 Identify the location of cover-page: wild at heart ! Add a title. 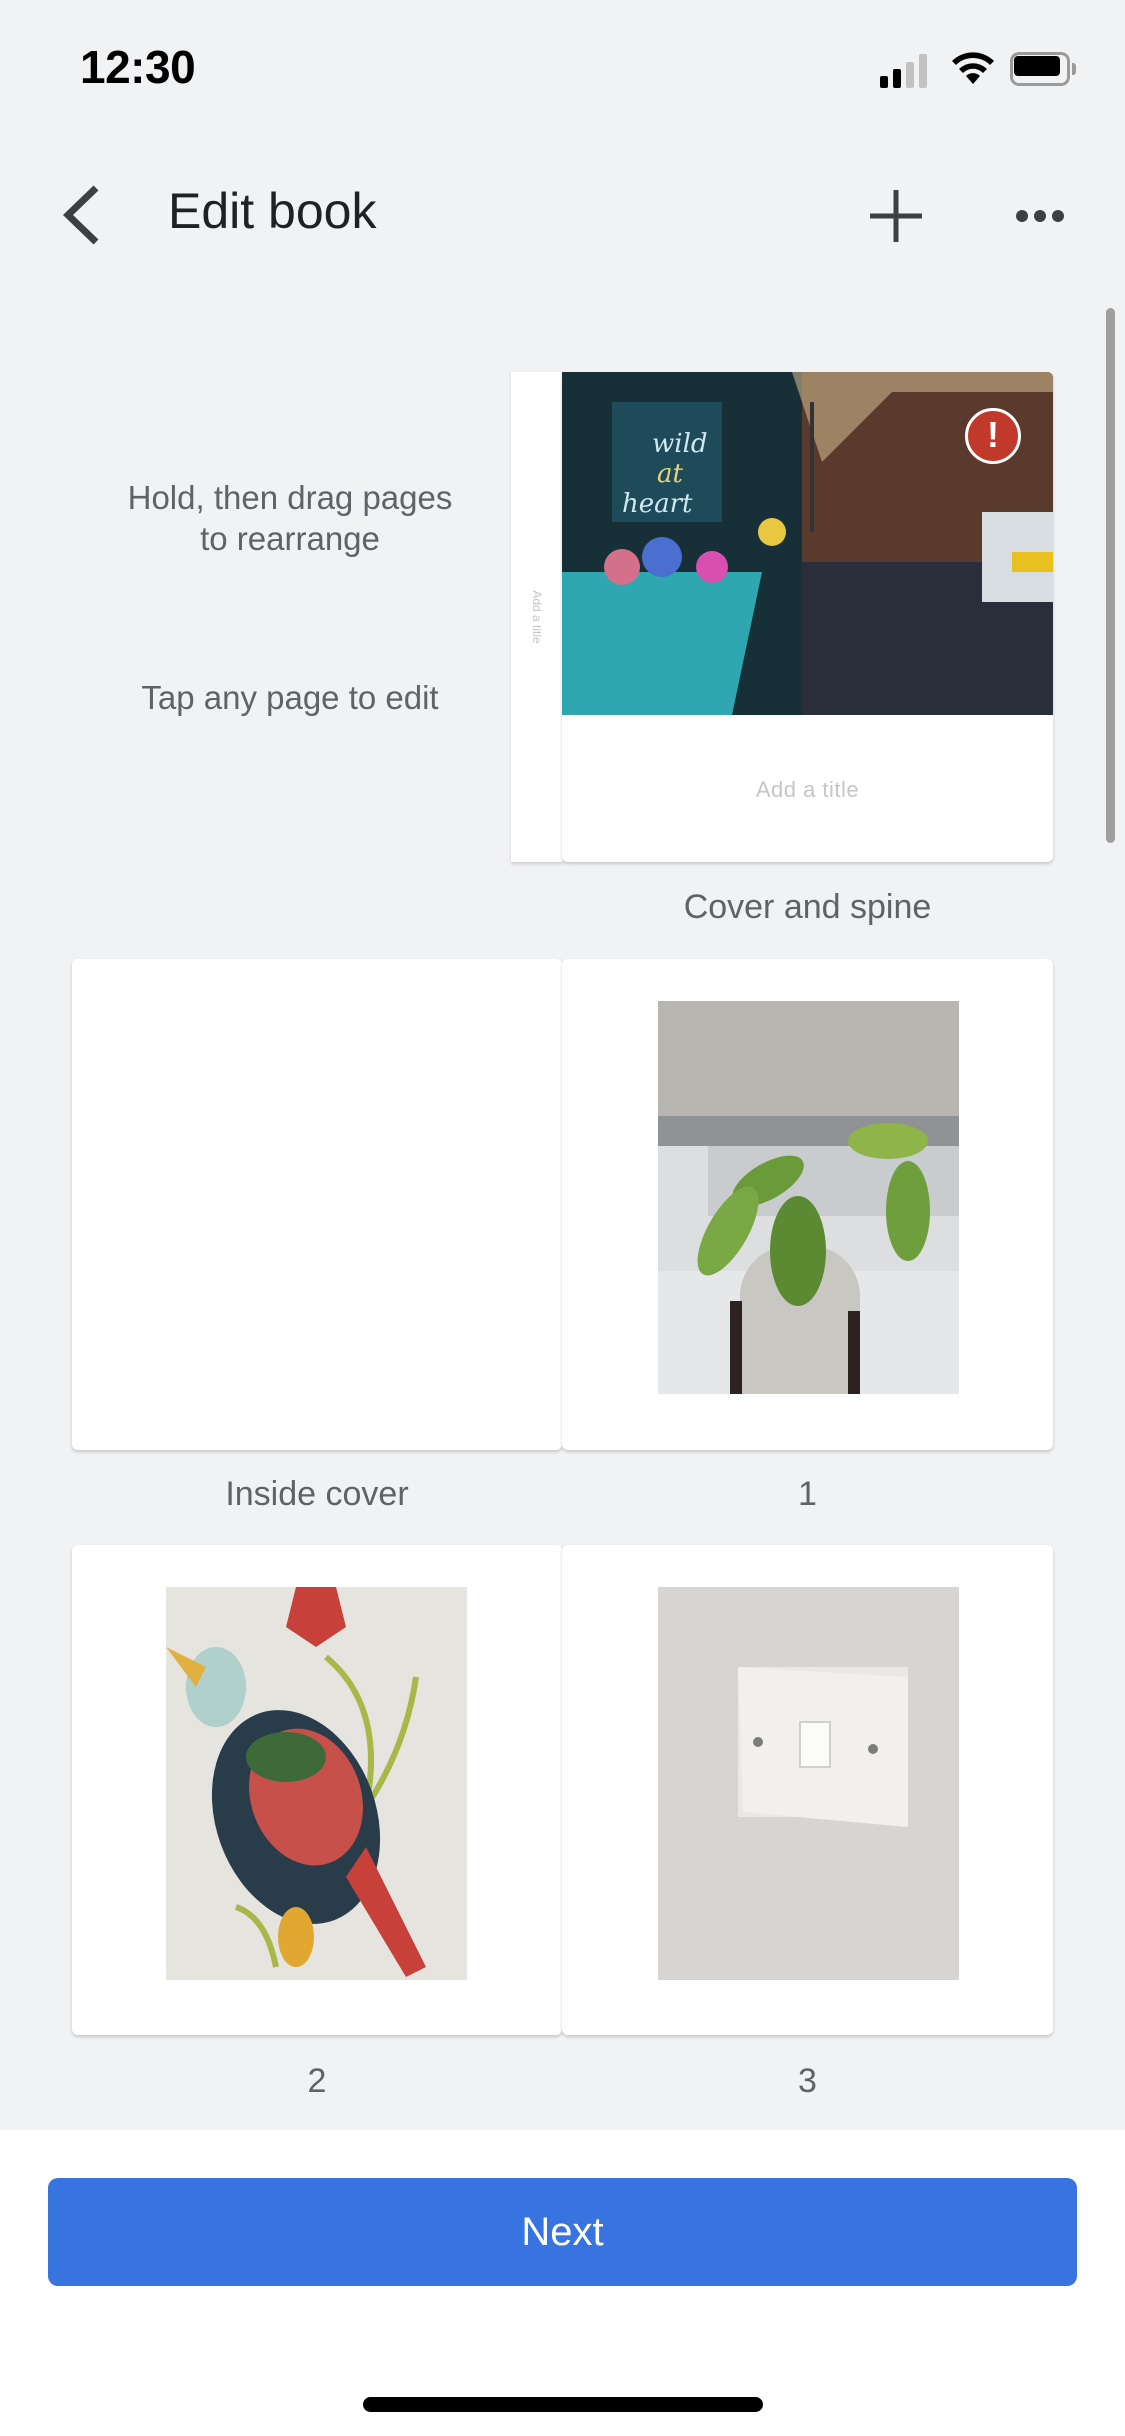
(807, 617).